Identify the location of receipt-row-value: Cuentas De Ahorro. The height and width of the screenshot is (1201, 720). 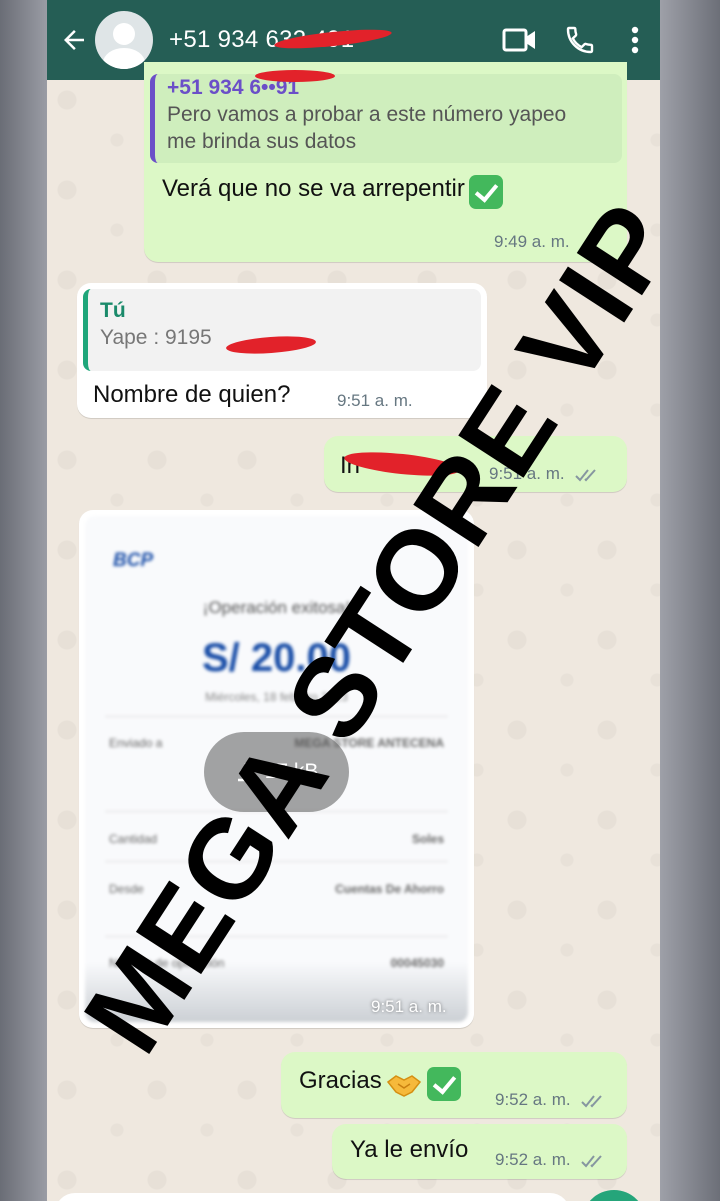
(389, 889).